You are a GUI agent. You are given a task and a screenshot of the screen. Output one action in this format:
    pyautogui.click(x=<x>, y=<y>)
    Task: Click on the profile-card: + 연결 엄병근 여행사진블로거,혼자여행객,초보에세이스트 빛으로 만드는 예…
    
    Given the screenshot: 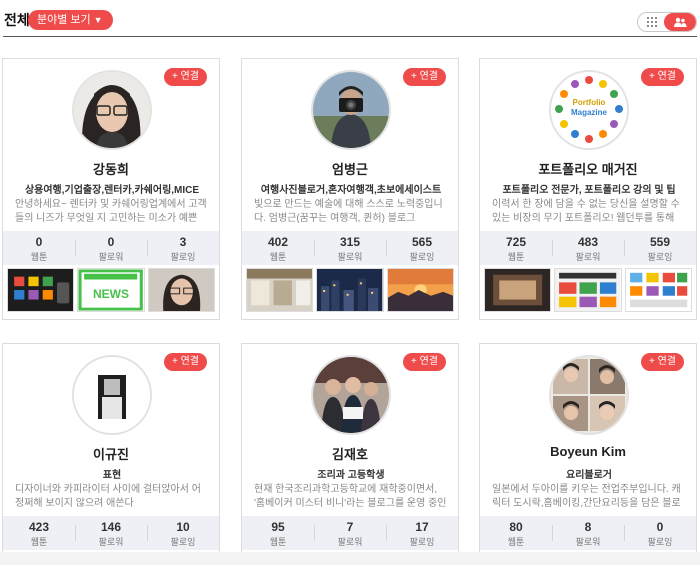 What is the action you would take?
    pyautogui.click(x=350, y=189)
    